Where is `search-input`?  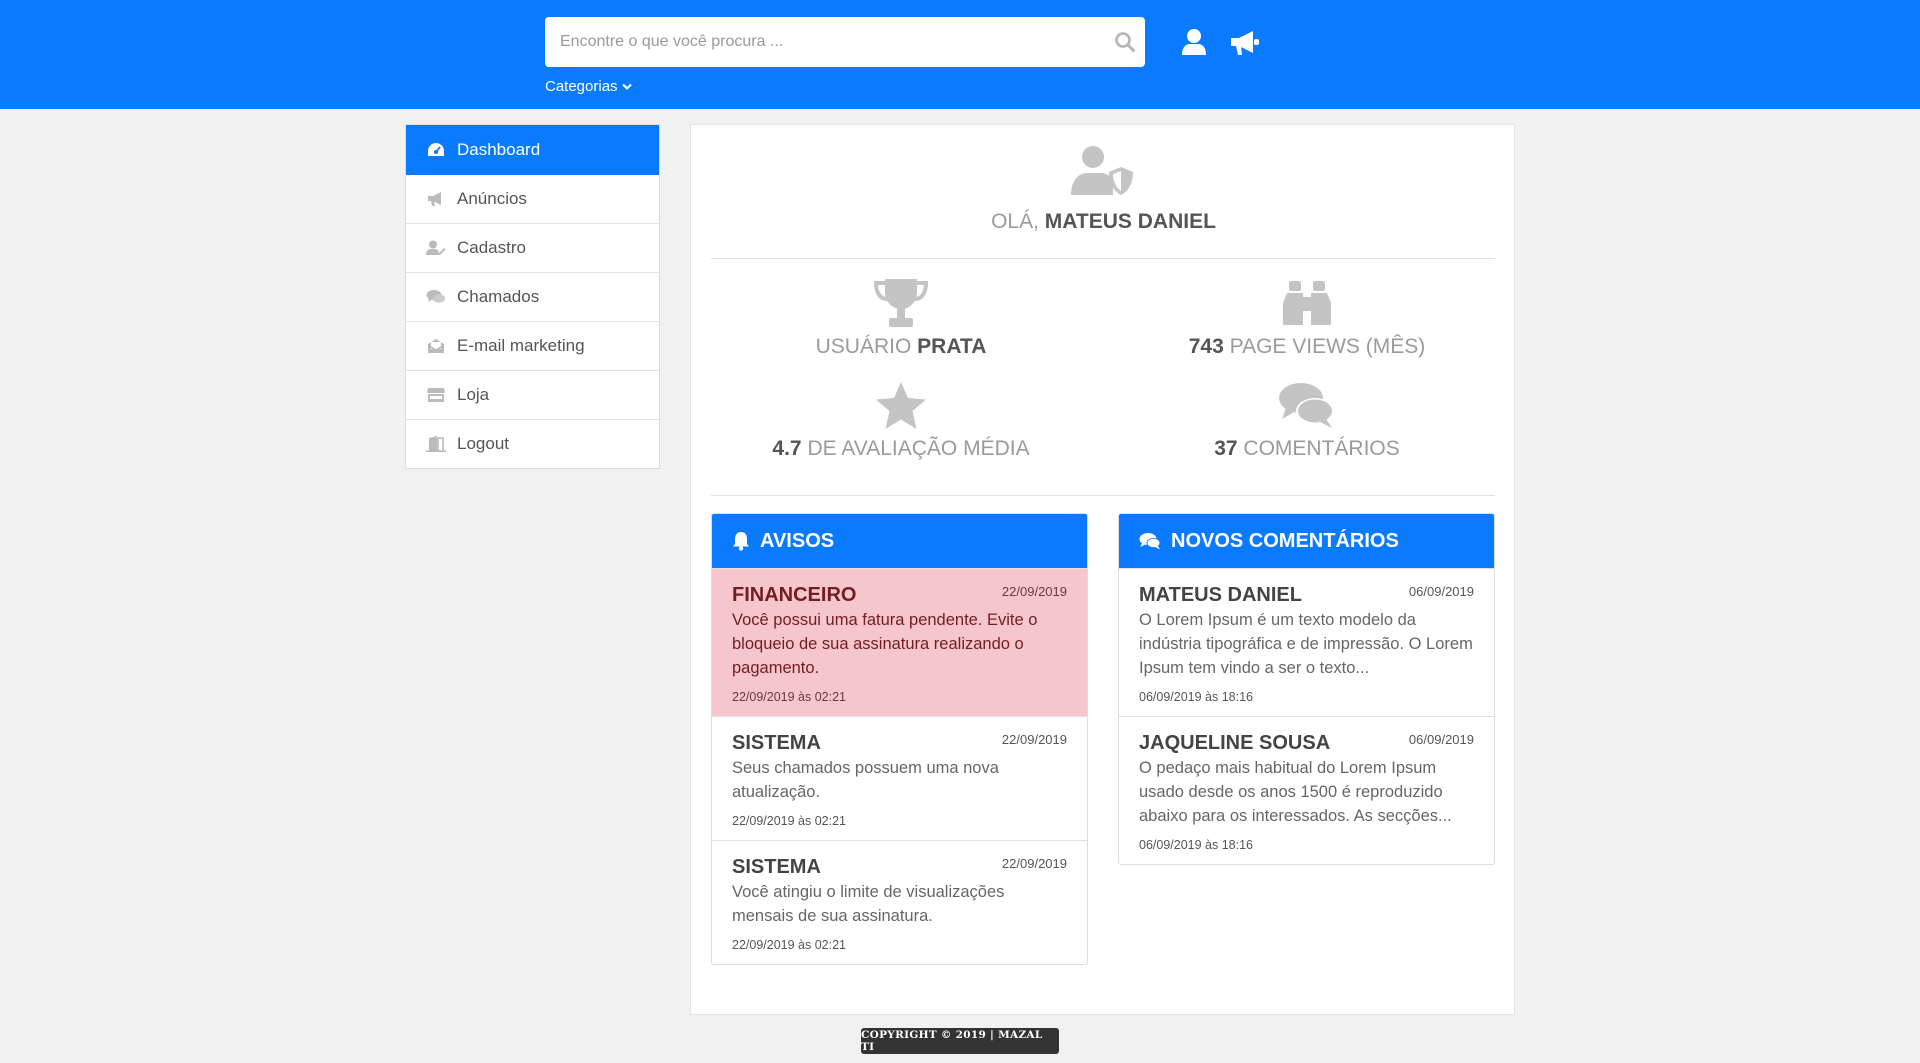 search-input is located at coordinates (815, 42).